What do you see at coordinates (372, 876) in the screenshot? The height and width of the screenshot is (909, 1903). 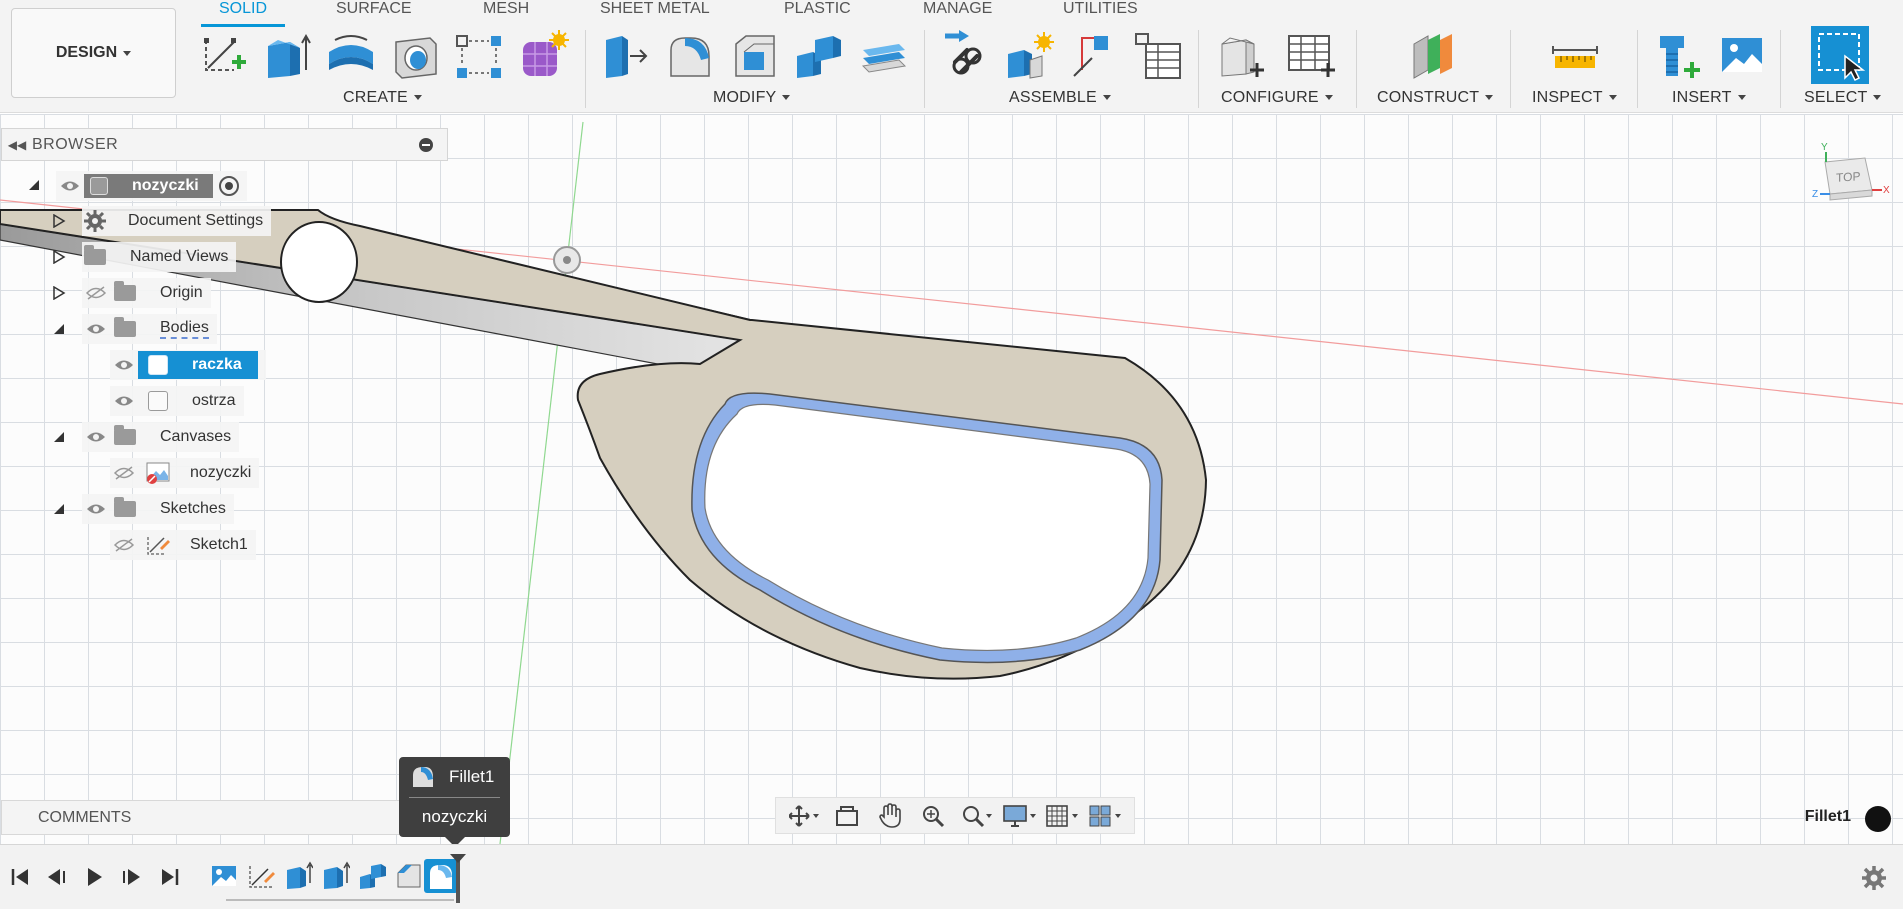 I see `timeline-combine-icon` at bounding box center [372, 876].